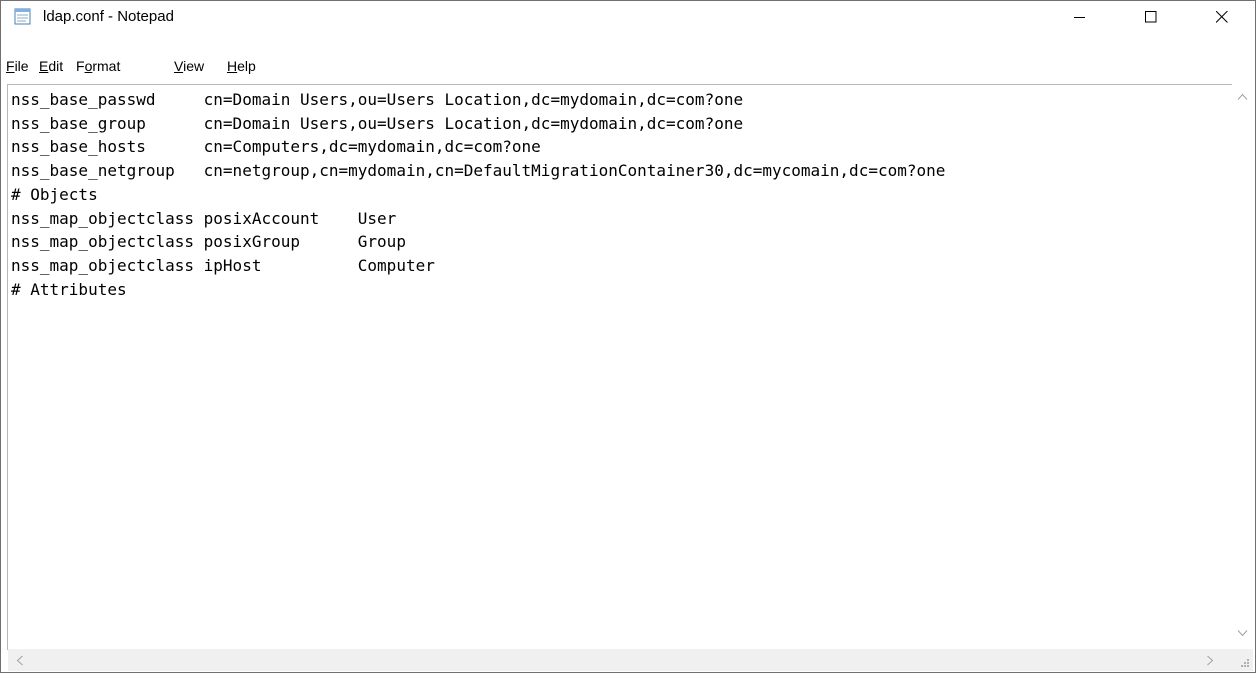 The height and width of the screenshot is (673, 1256). What do you see at coordinates (1242, 97) in the screenshot?
I see `scroll-up-icon` at bounding box center [1242, 97].